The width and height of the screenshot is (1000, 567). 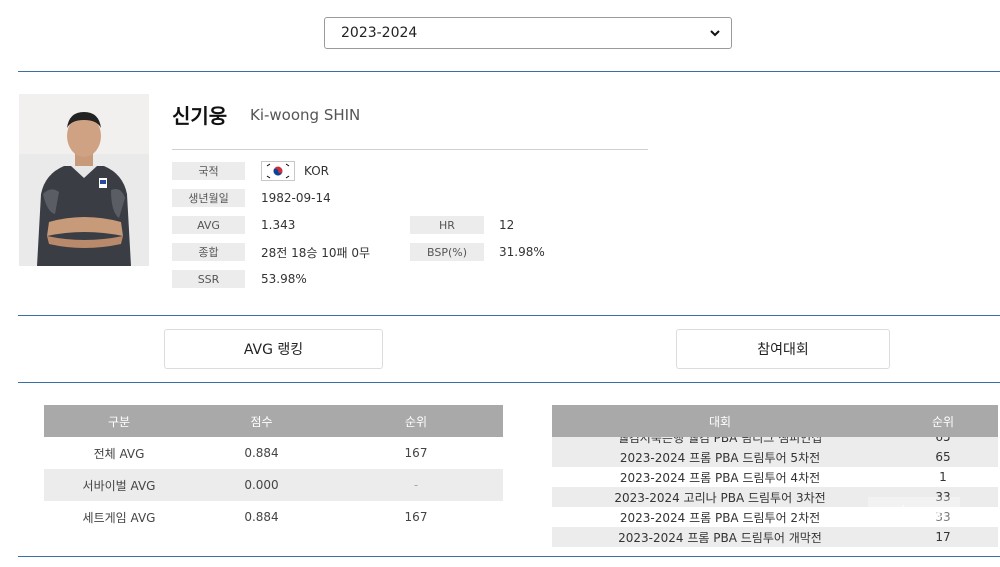 I want to click on table-row: 세트게임 AVG 0.884 167, so click(x=273, y=517).